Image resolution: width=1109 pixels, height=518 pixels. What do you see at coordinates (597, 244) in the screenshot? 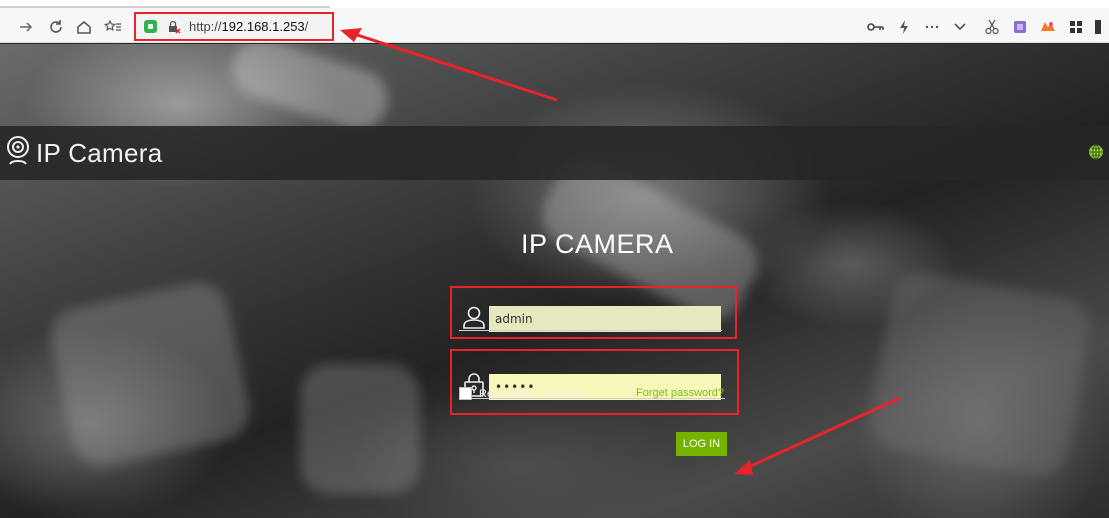
I see `login-title: IP CAMERA` at bounding box center [597, 244].